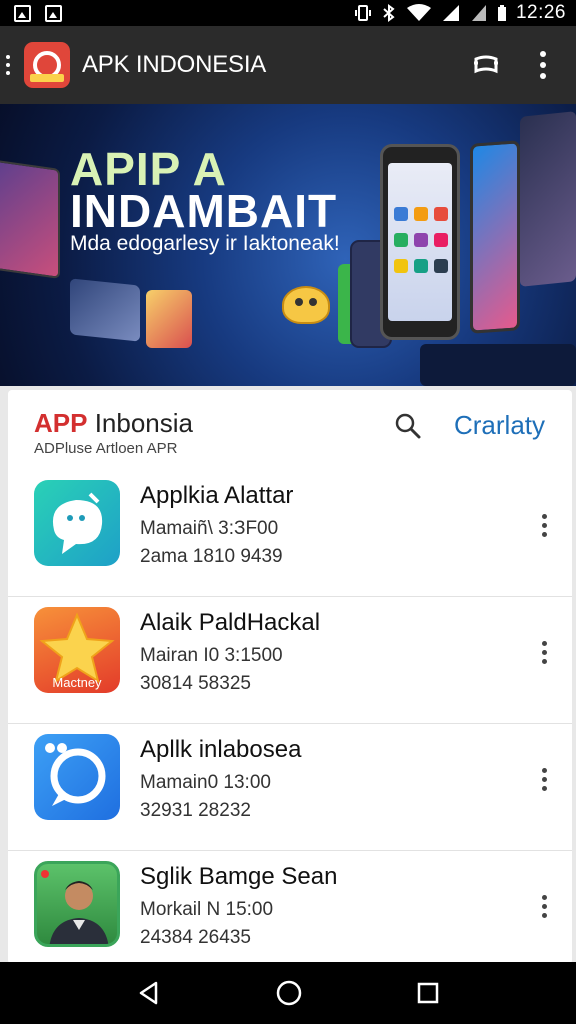 This screenshot has height=1024, width=576. What do you see at coordinates (47, 65) in the screenshot?
I see `app-logo` at bounding box center [47, 65].